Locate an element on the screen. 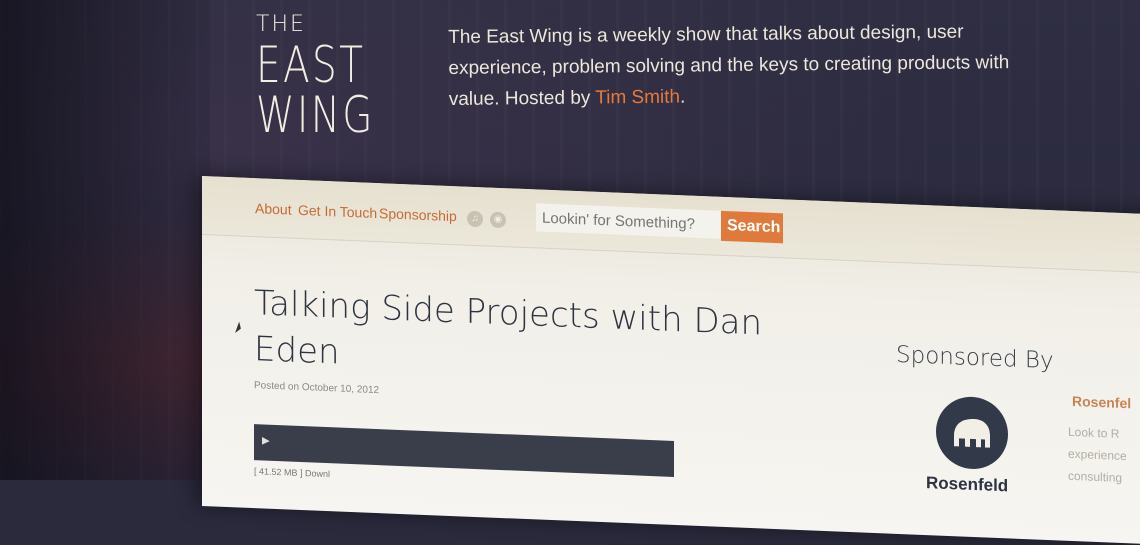  post-meta: Posted on October 10, 2012 is located at coordinates (316, 388).